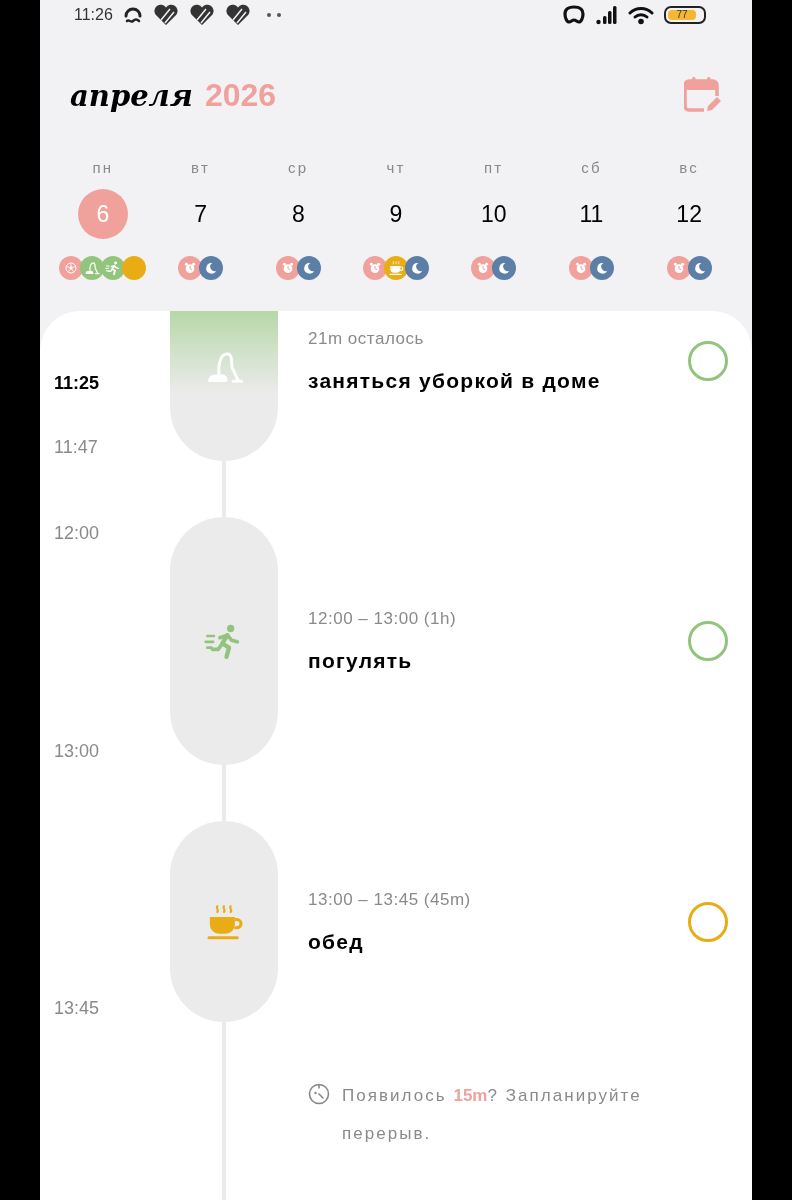 This screenshot has width=792, height=1200. Describe the element at coordinates (77, 533) in the screenshot. I see `time-label: 12:00` at that location.